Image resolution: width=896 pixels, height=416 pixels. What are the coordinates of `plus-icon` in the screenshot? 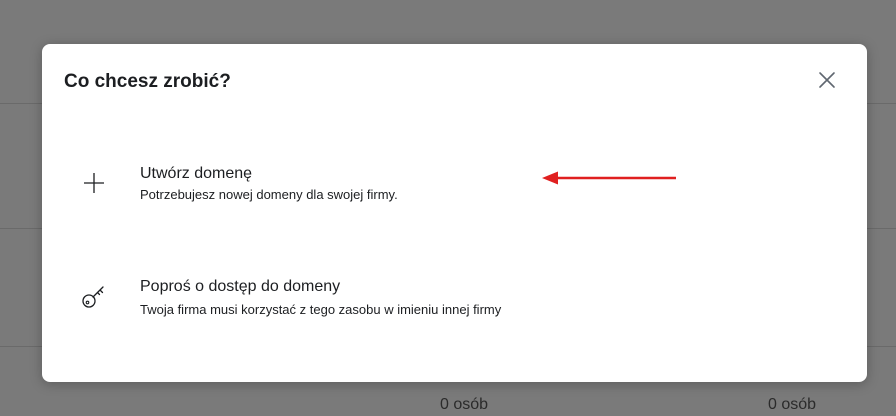 It's located at (94, 183).